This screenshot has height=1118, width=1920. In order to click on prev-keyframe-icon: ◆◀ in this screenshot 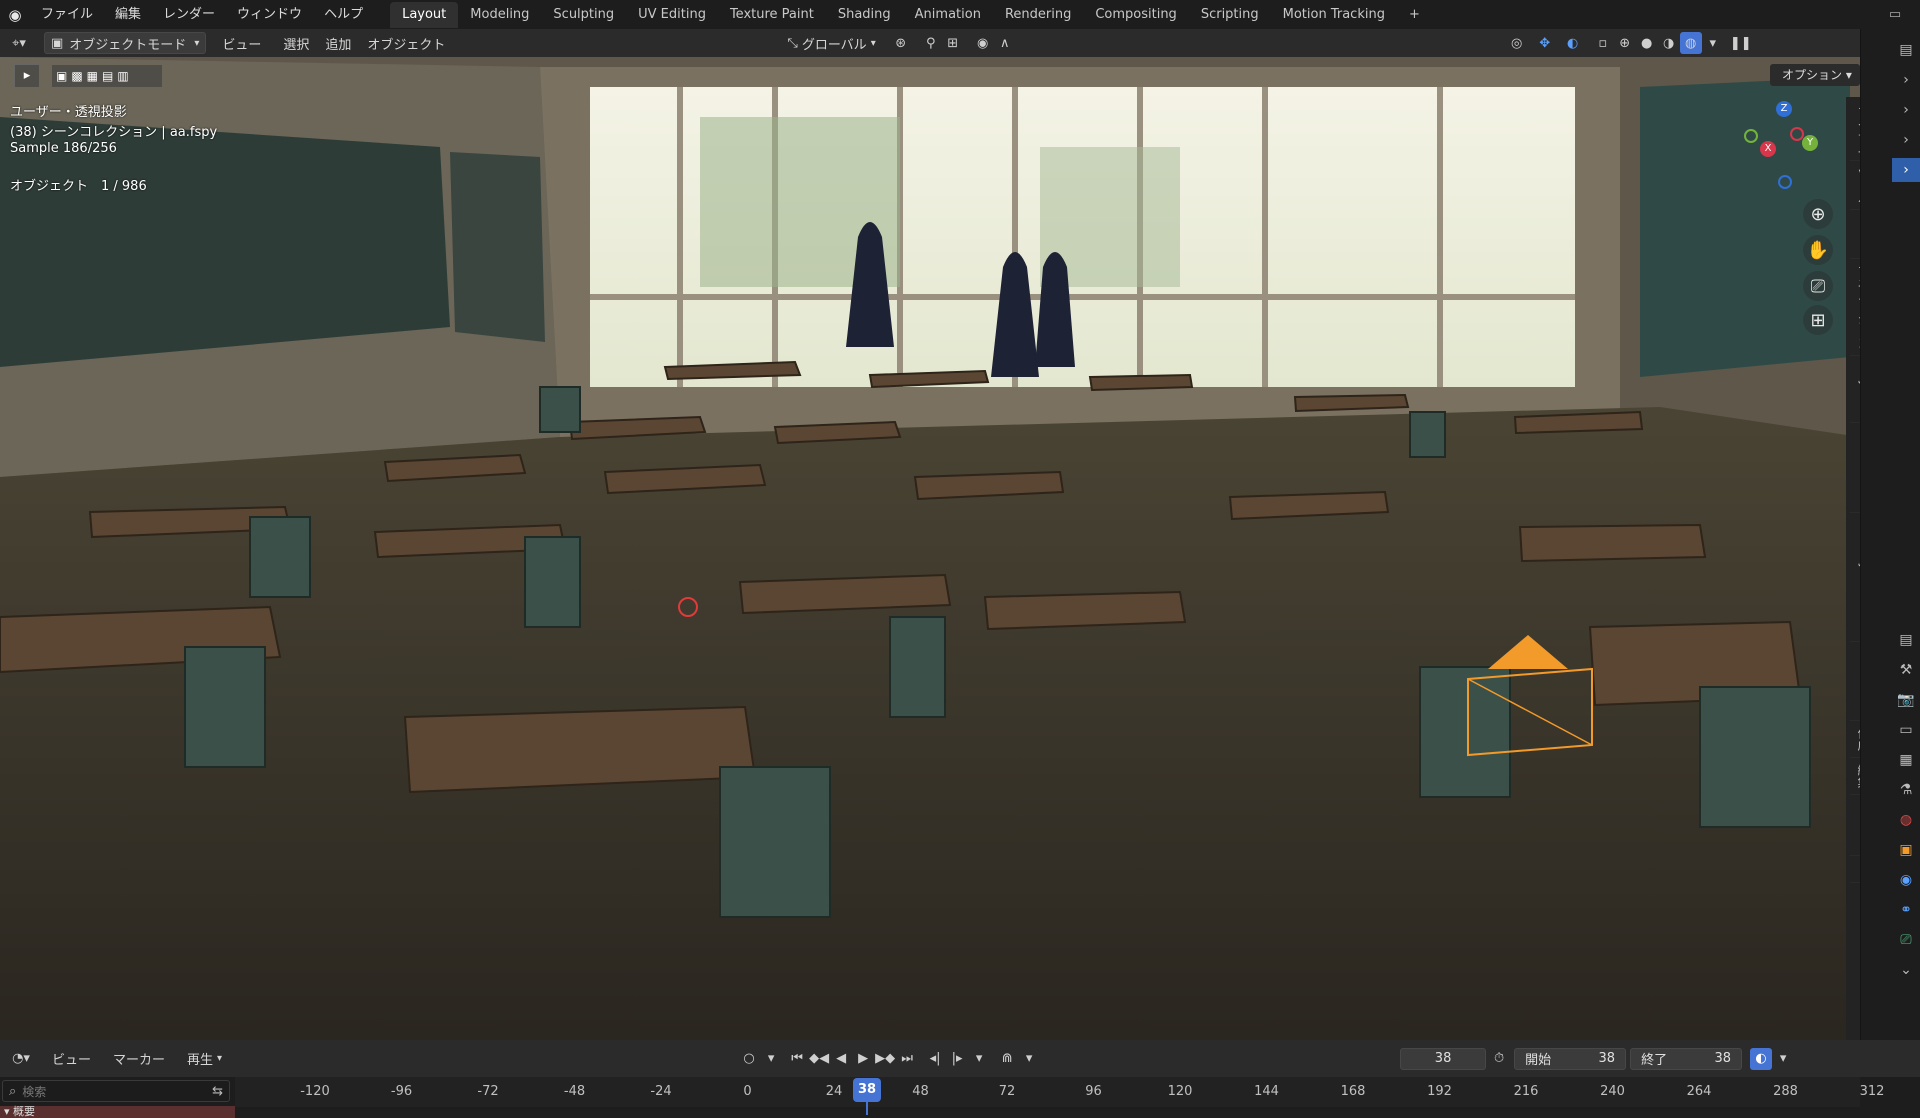, I will do `click(819, 1059)`.